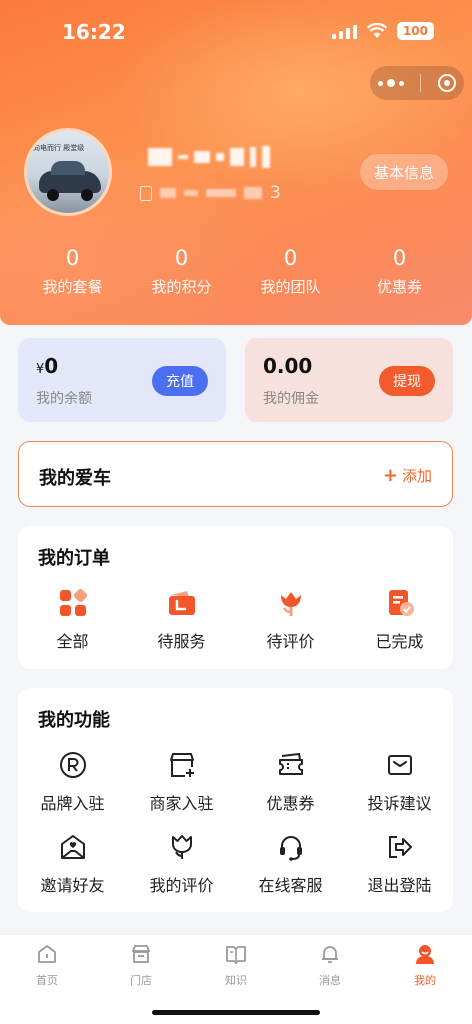 The height and width of the screenshot is (1024, 472). I want to click on more-icon, so click(391, 83).